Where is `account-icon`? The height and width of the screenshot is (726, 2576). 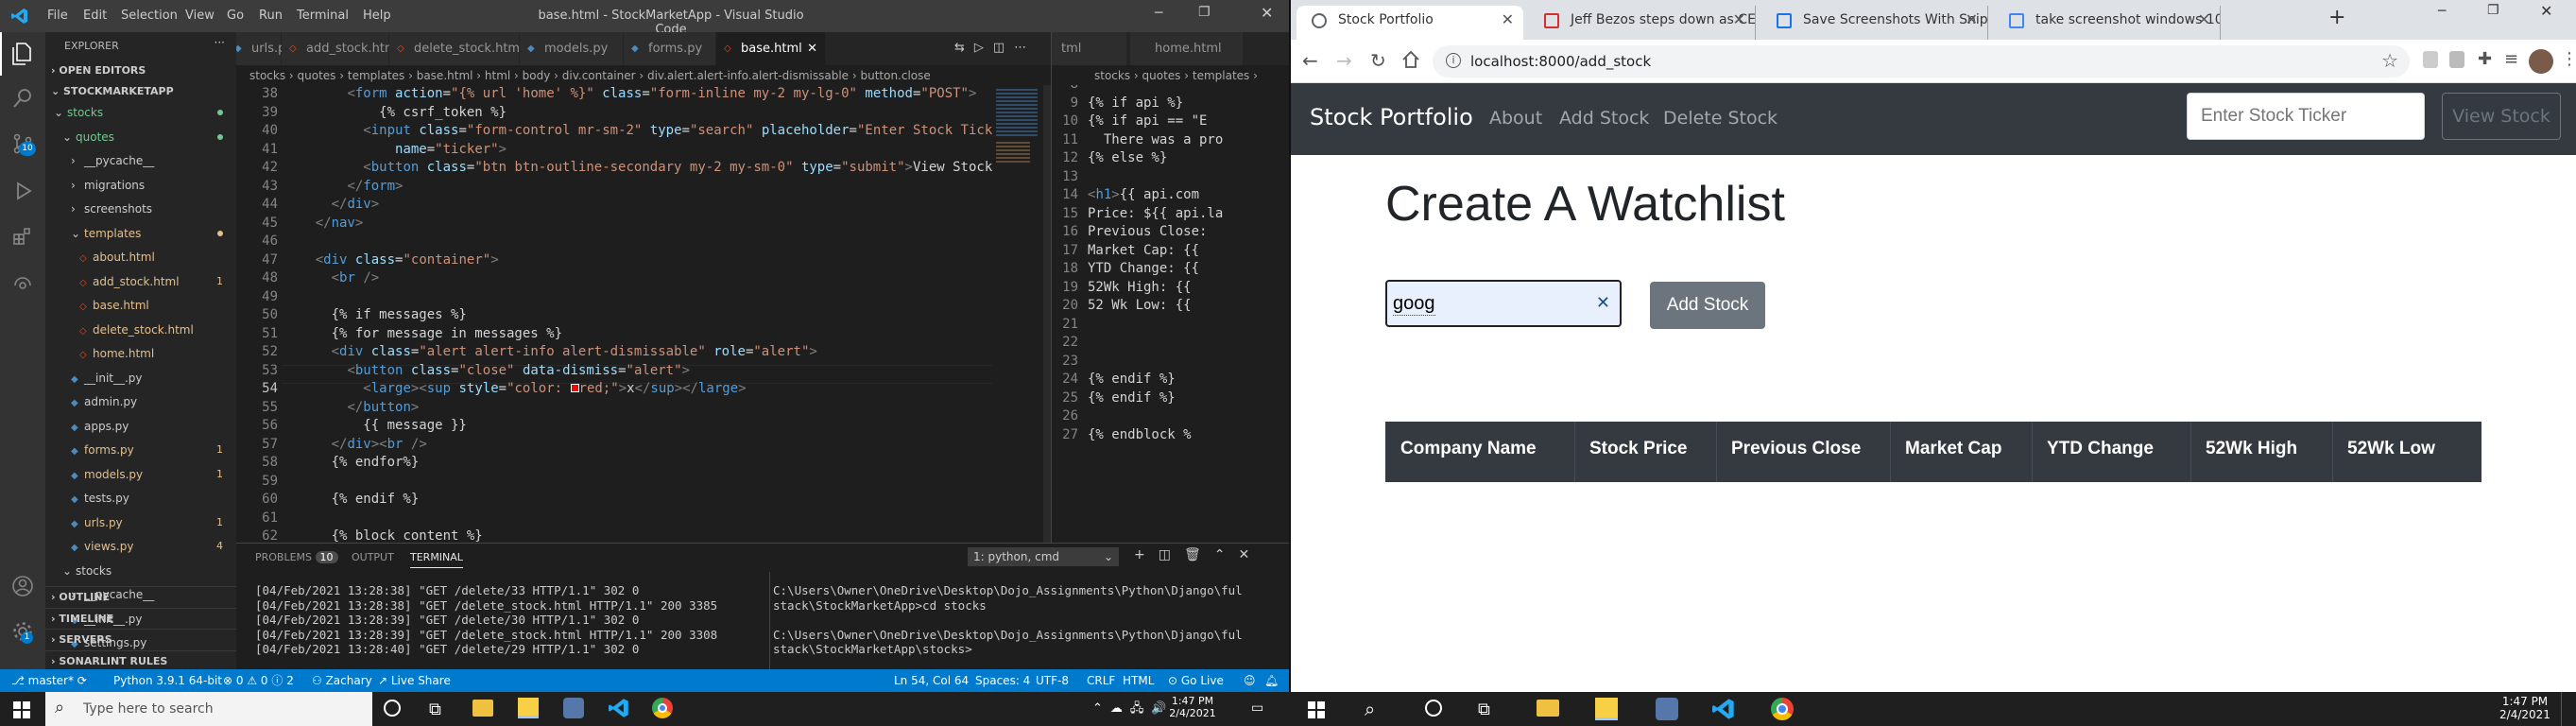
account-icon is located at coordinates (22, 586).